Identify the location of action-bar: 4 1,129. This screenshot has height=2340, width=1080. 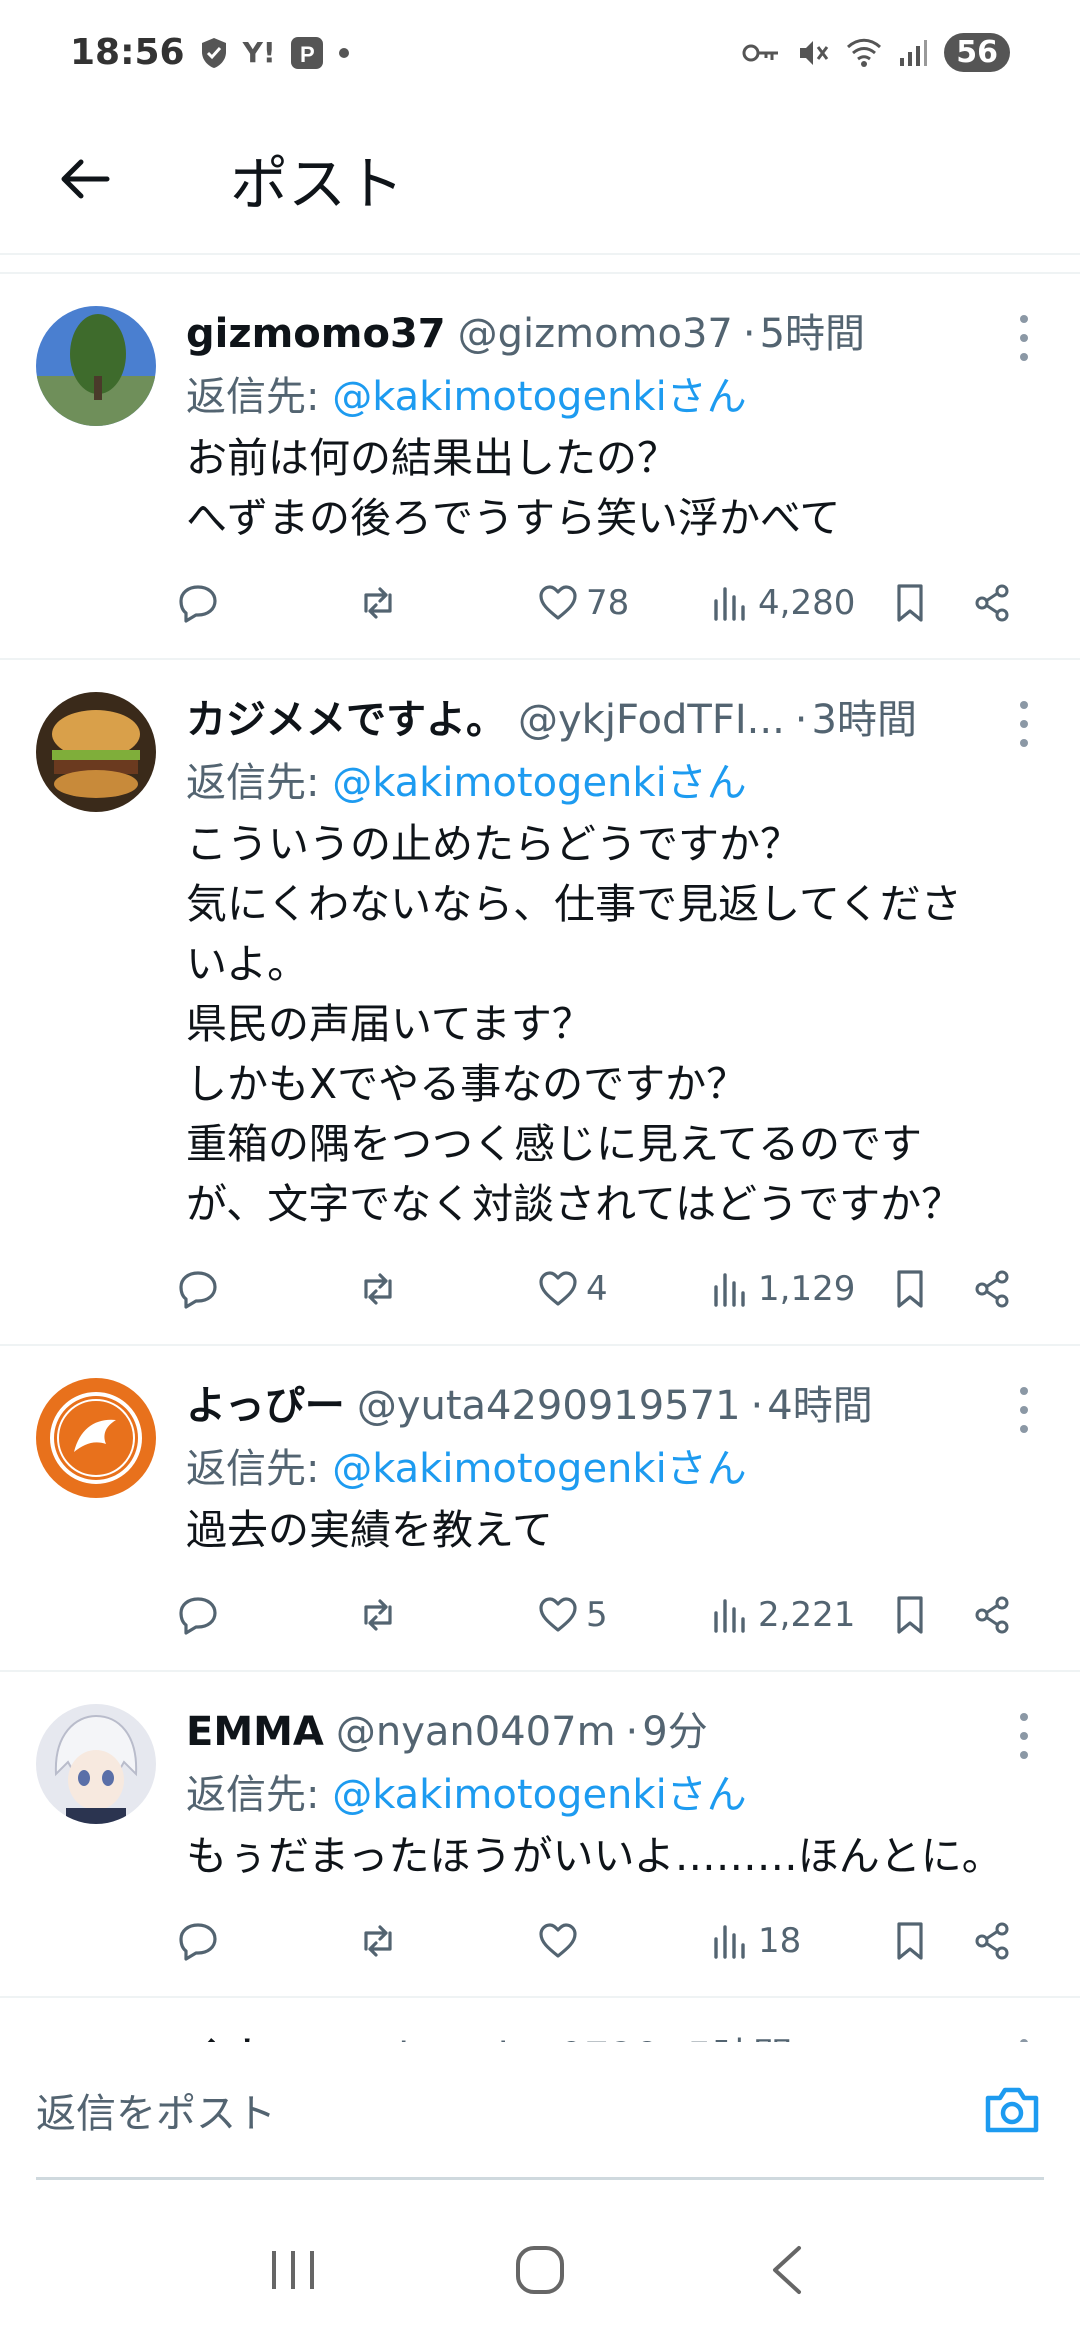
(610, 1289).